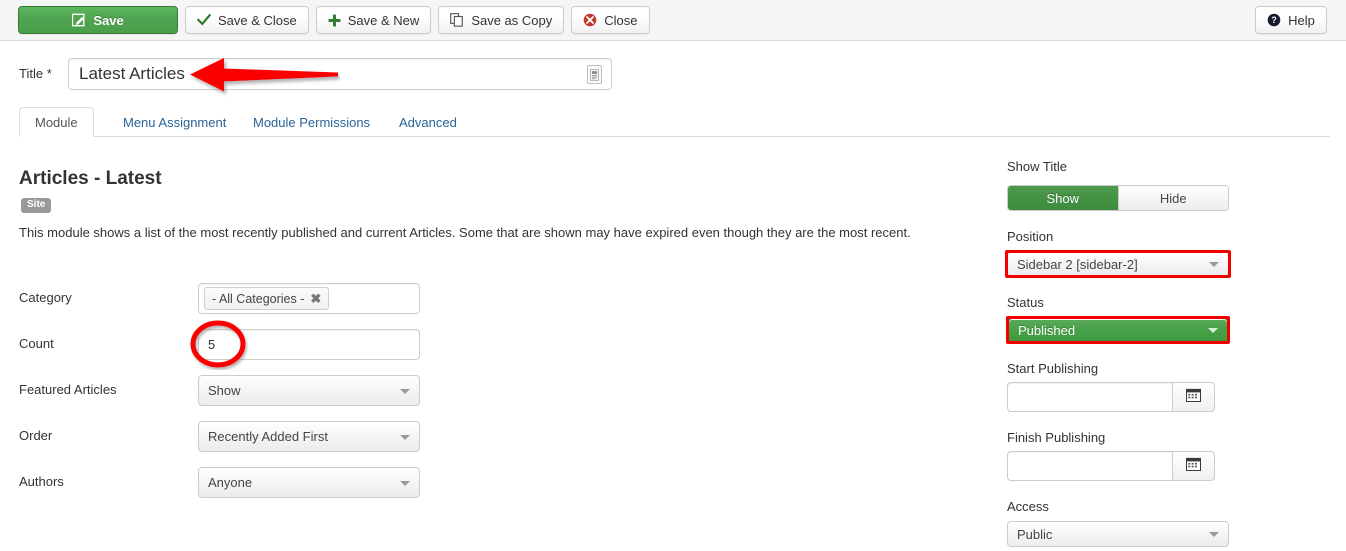 The image size is (1346, 551). I want to click on featured-articles-value: Show, so click(224, 390).